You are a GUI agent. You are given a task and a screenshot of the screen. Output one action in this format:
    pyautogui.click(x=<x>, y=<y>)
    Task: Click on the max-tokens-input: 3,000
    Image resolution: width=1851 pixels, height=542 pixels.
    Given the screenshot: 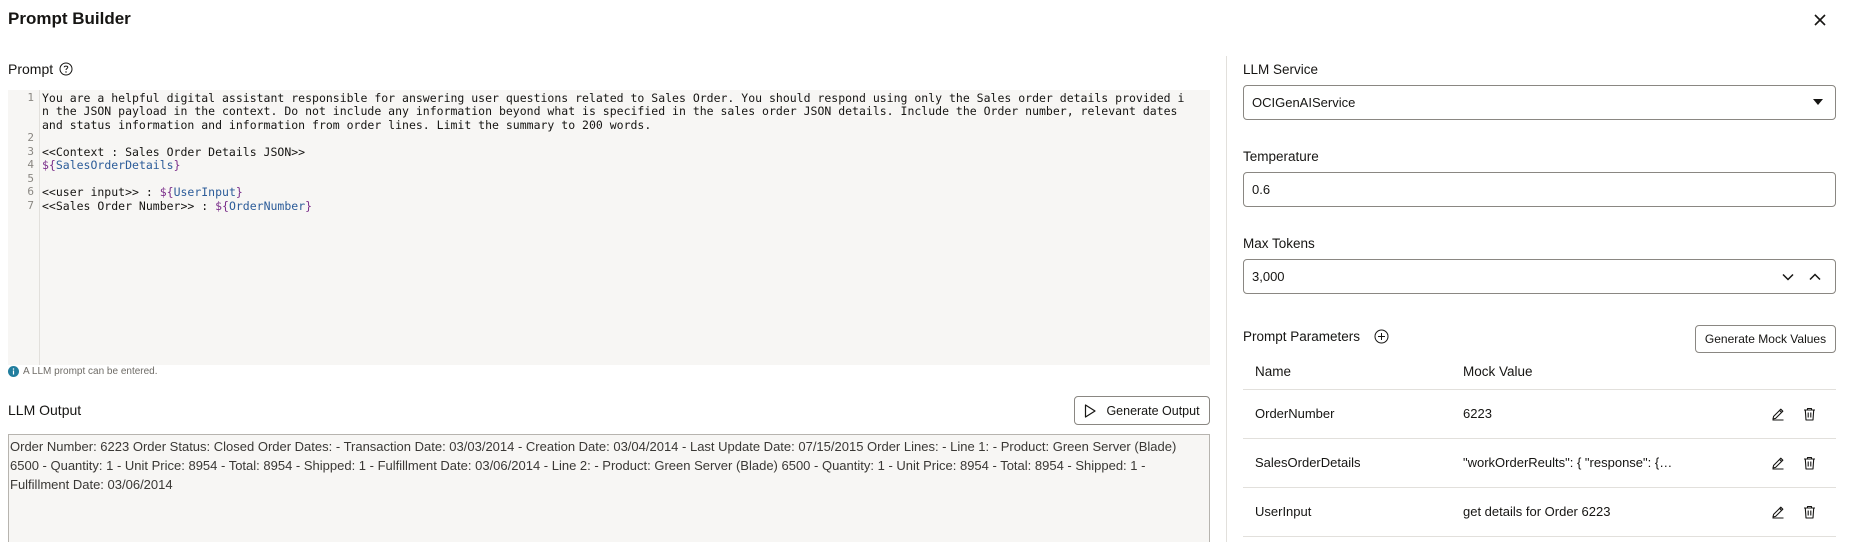 What is the action you would take?
    pyautogui.click(x=1539, y=276)
    